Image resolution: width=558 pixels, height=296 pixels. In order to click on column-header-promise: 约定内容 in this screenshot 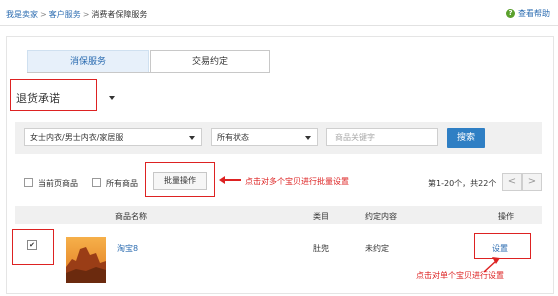, I will do `click(381, 216)`.